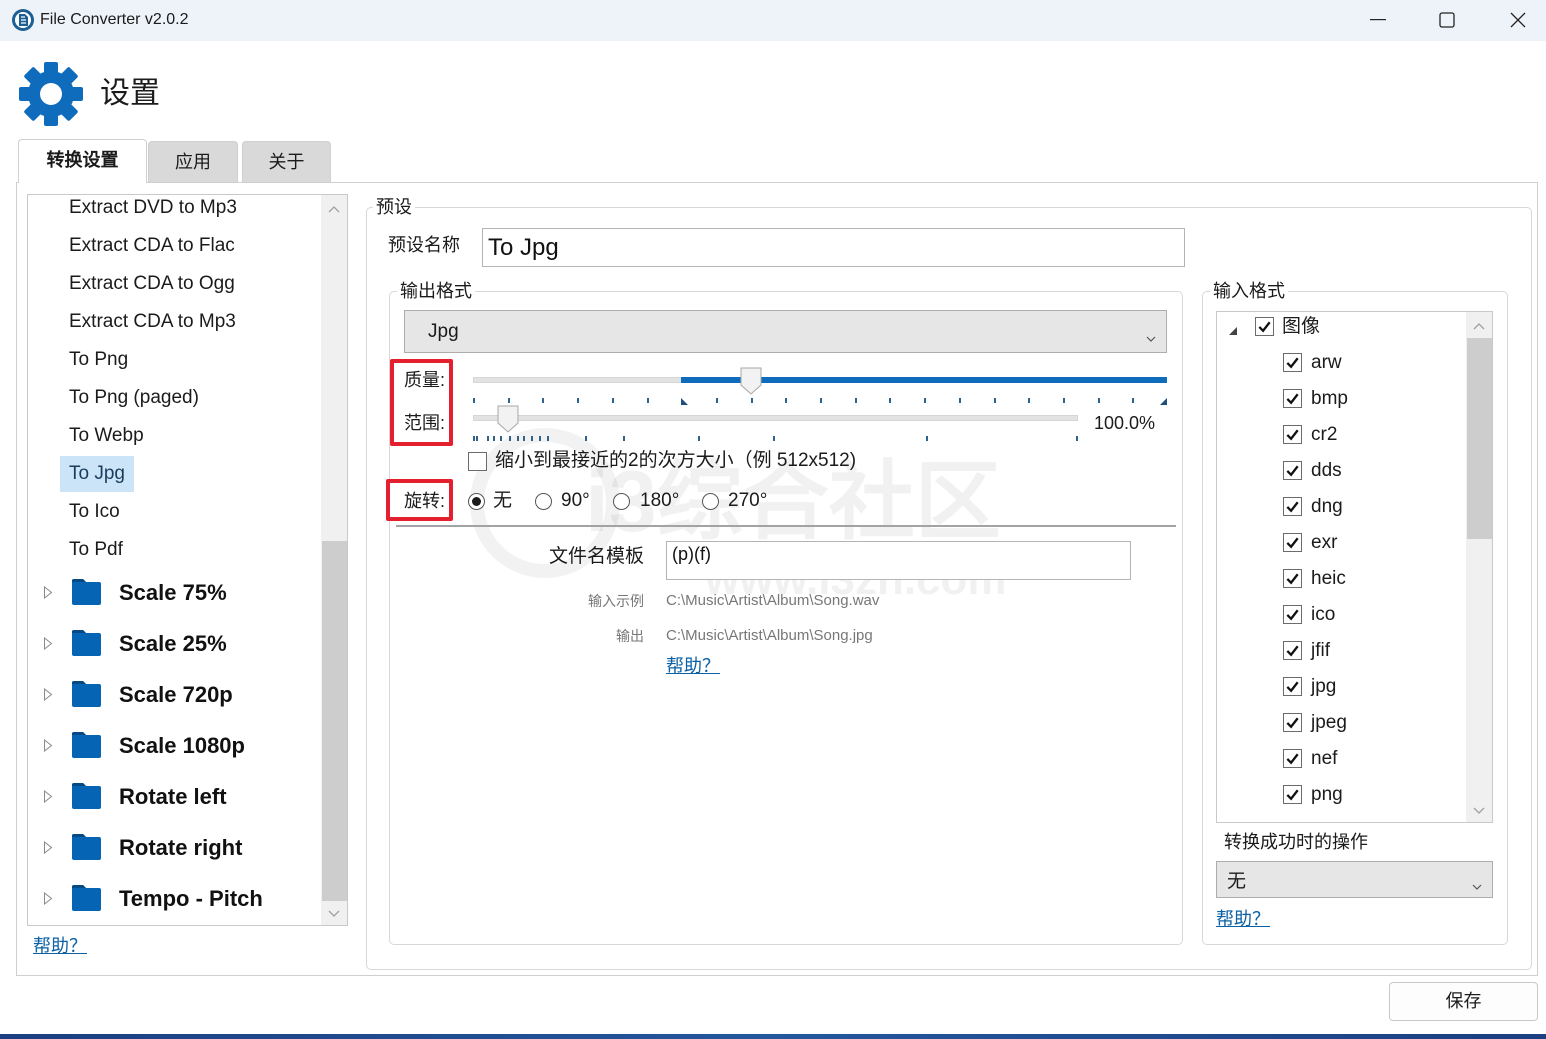 Image resolution: width=1546 pixels, height=1039 pixels. What do you see at coordinates (175, 398) in the screenshot?
I see `preset-item: To Png (paged)` at bounding box center [175, 398].